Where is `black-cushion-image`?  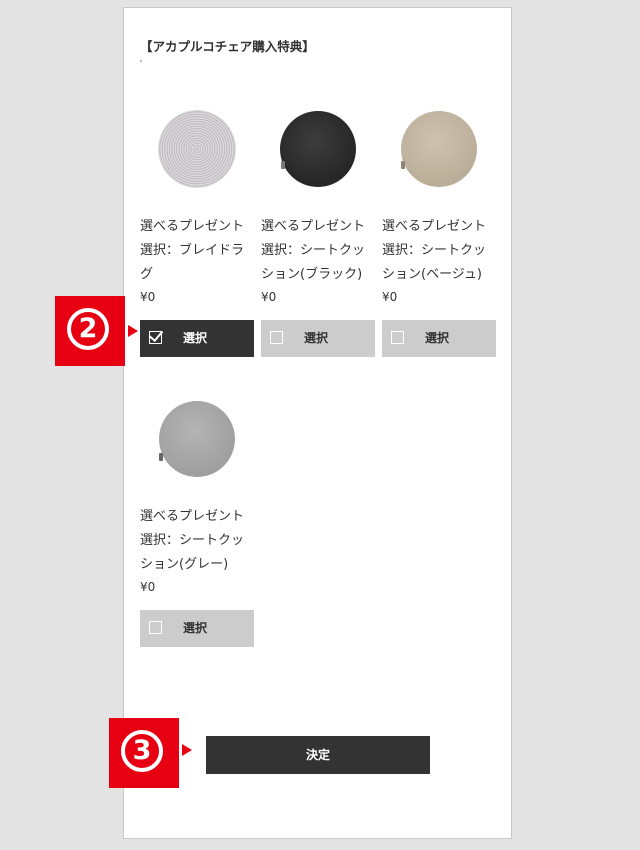 black-cushion-image is located at coordinates (318, 149).